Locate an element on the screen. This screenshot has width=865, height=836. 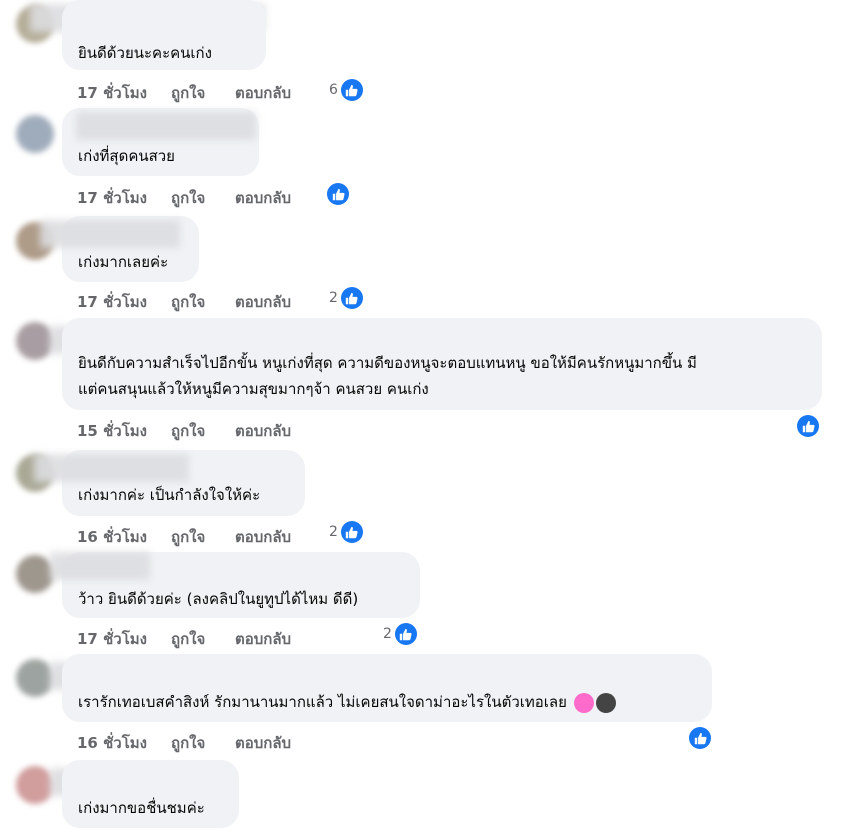
comment-bubble: เก่งมากขอชื่นชมค่ะ is located at coordinates (150, 794).